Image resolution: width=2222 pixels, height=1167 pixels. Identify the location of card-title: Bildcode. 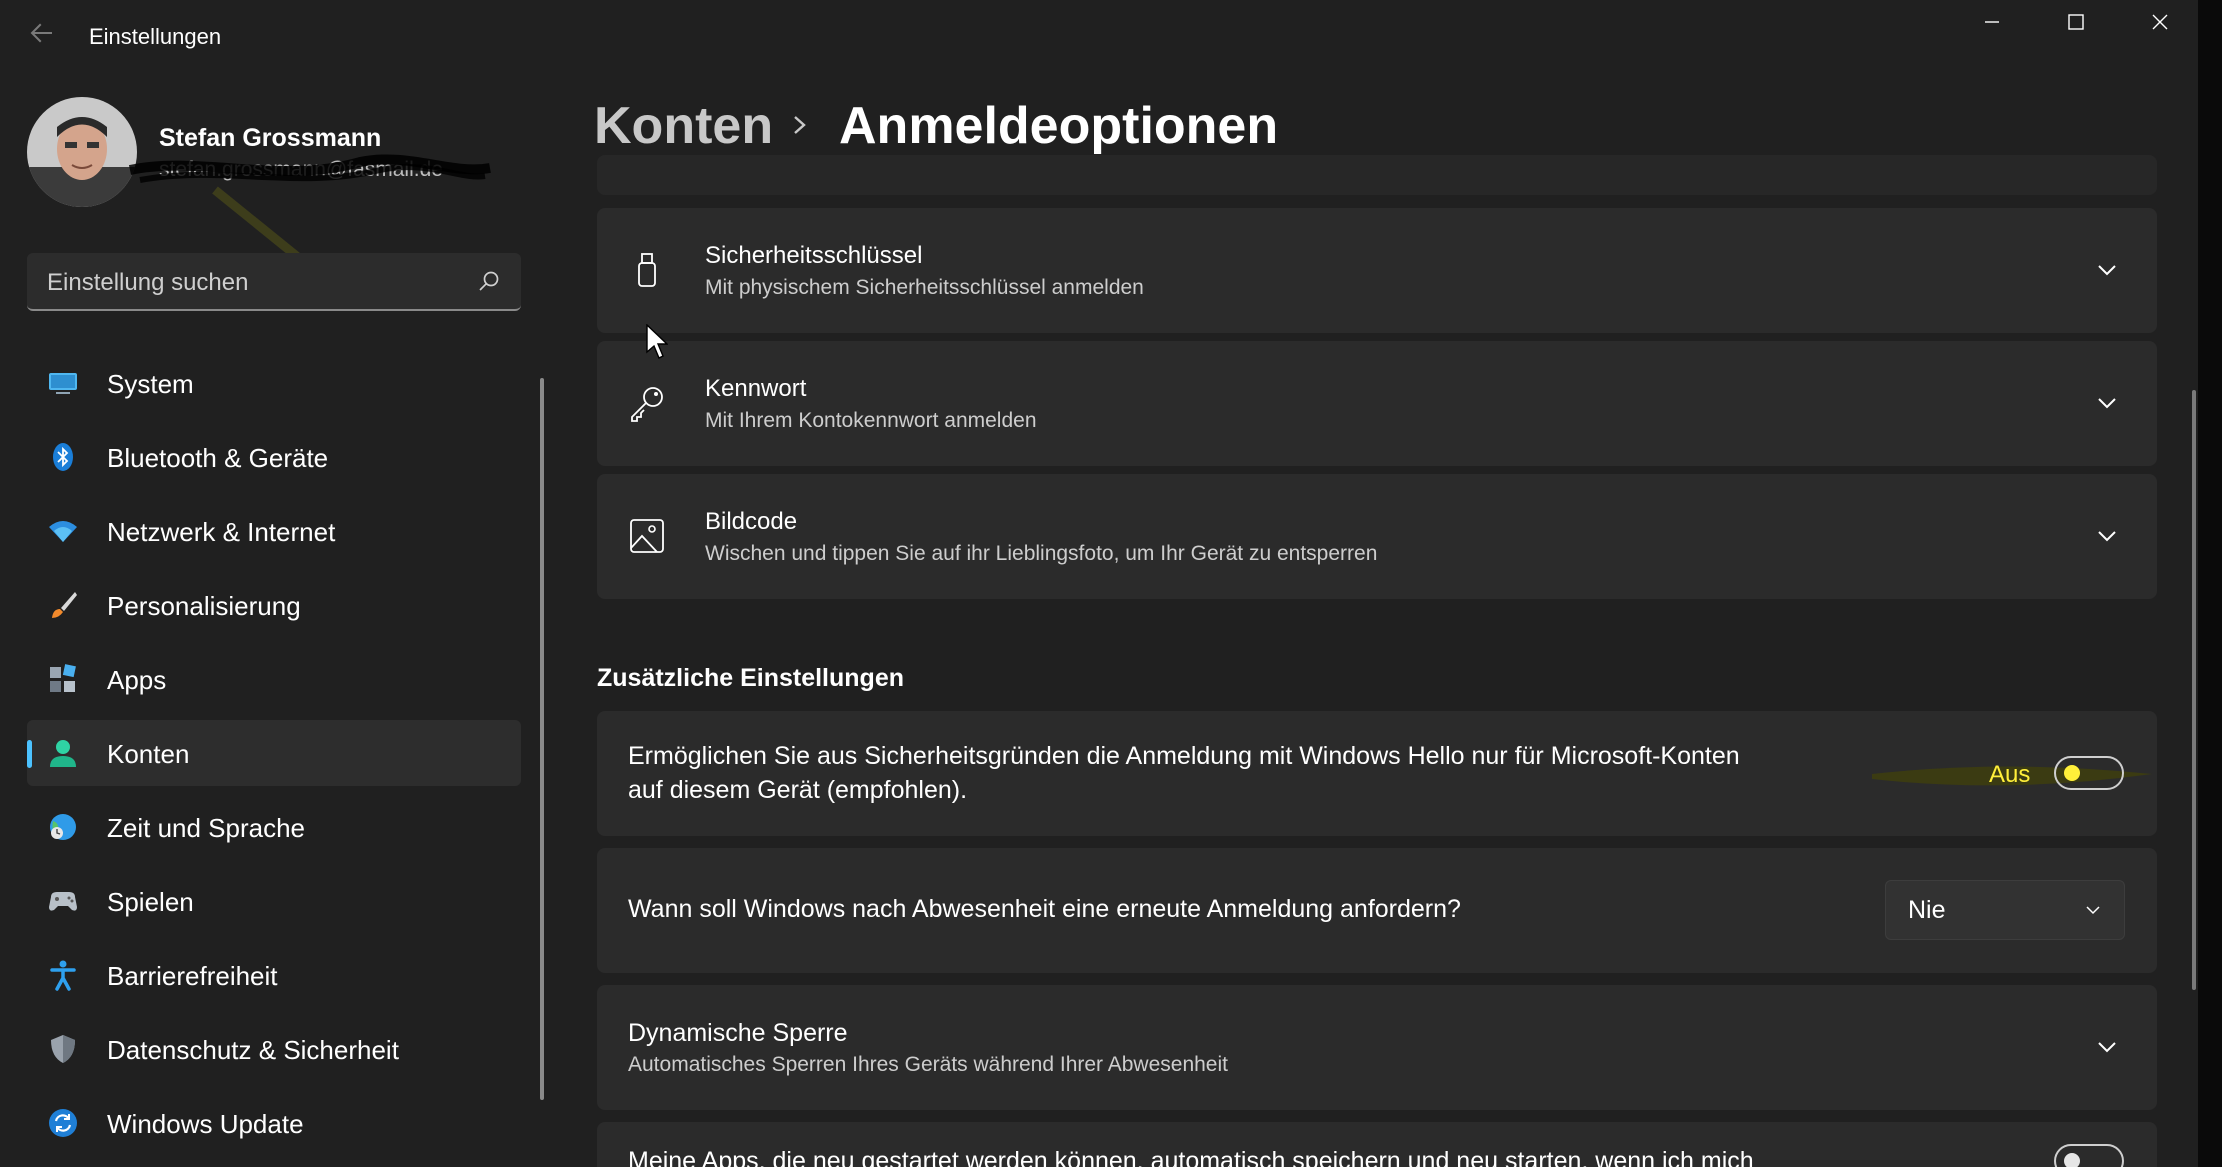
(751, 521).